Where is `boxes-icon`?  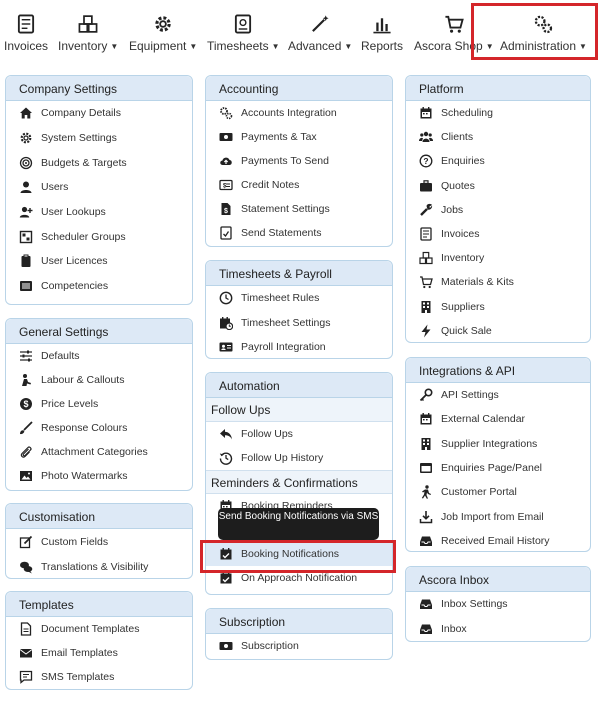 boxes-icon is located at coordinates (426, 258).